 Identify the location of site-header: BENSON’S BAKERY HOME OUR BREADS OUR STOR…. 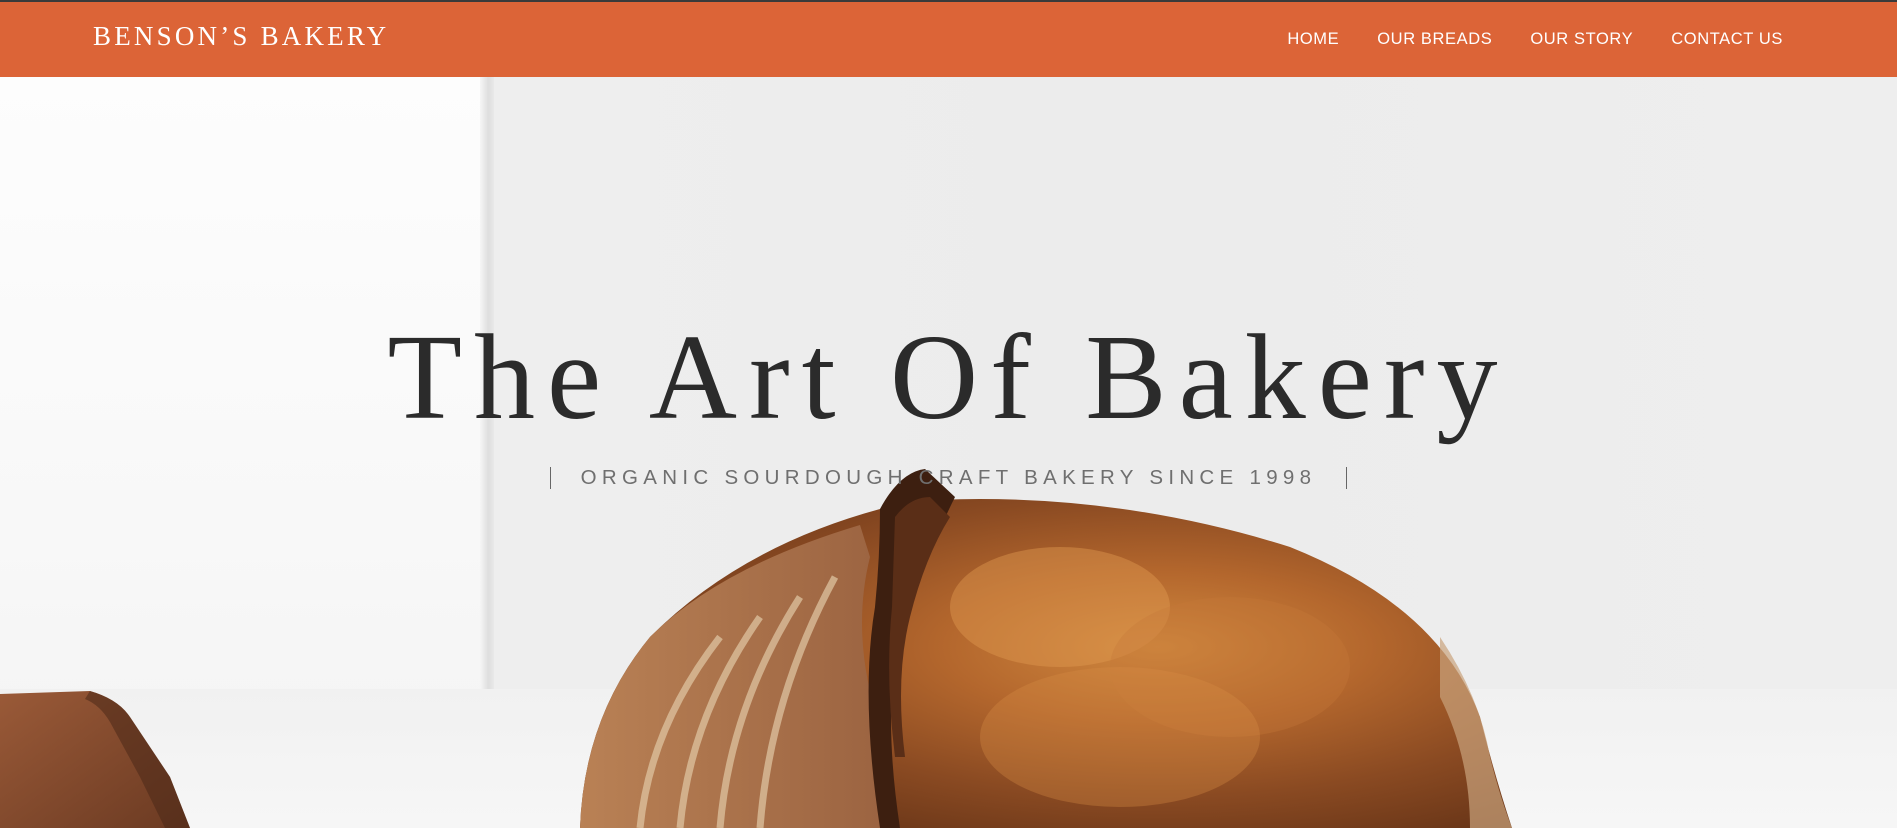
(948, 38).